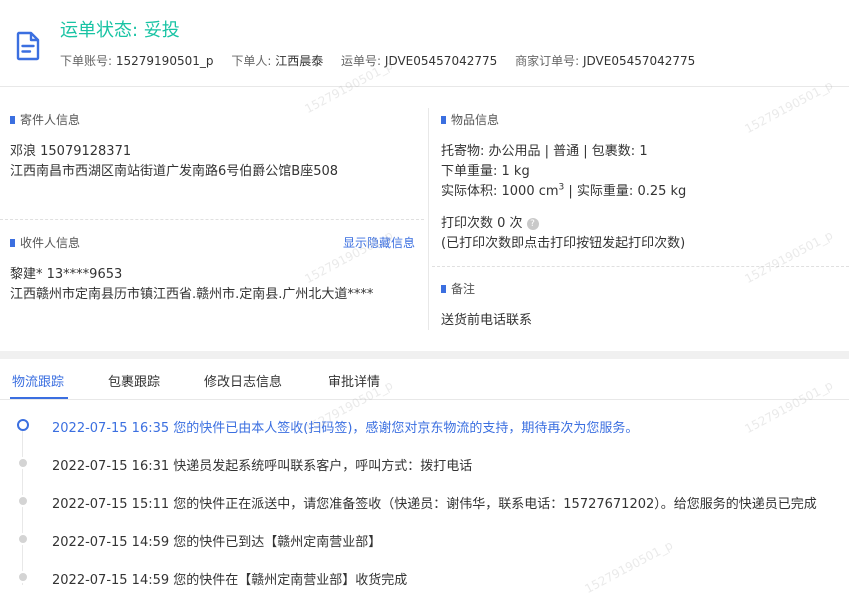  Describe the element at coordinates (45, 242) in the screenshot. I see `receiver-section-title: 收件人信息` at that location.